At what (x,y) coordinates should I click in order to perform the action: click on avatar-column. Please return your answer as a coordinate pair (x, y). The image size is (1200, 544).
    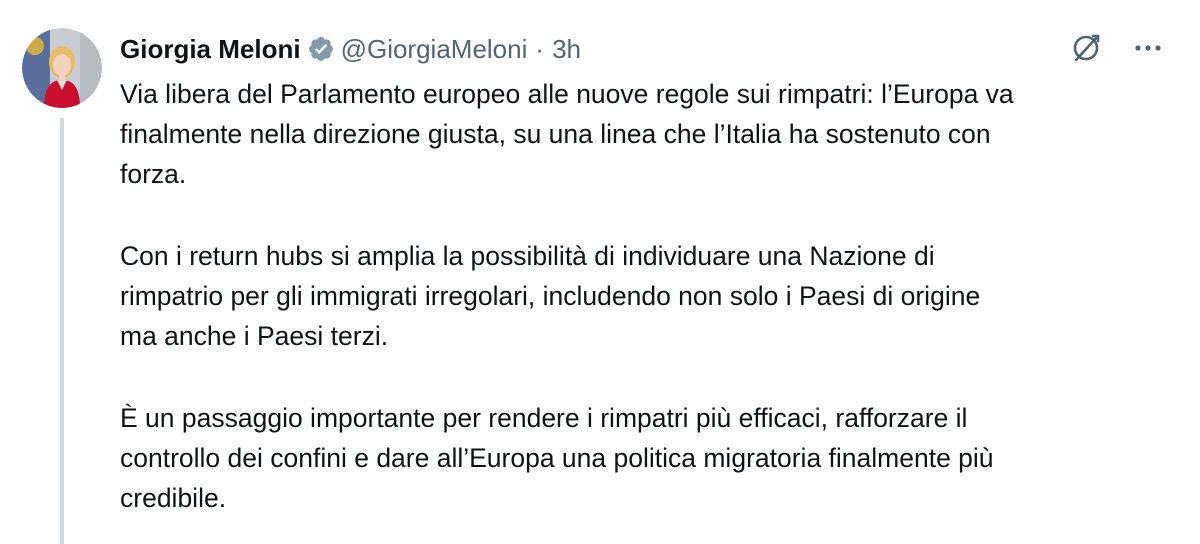
    Looking at the image, I should click on (63, 68).